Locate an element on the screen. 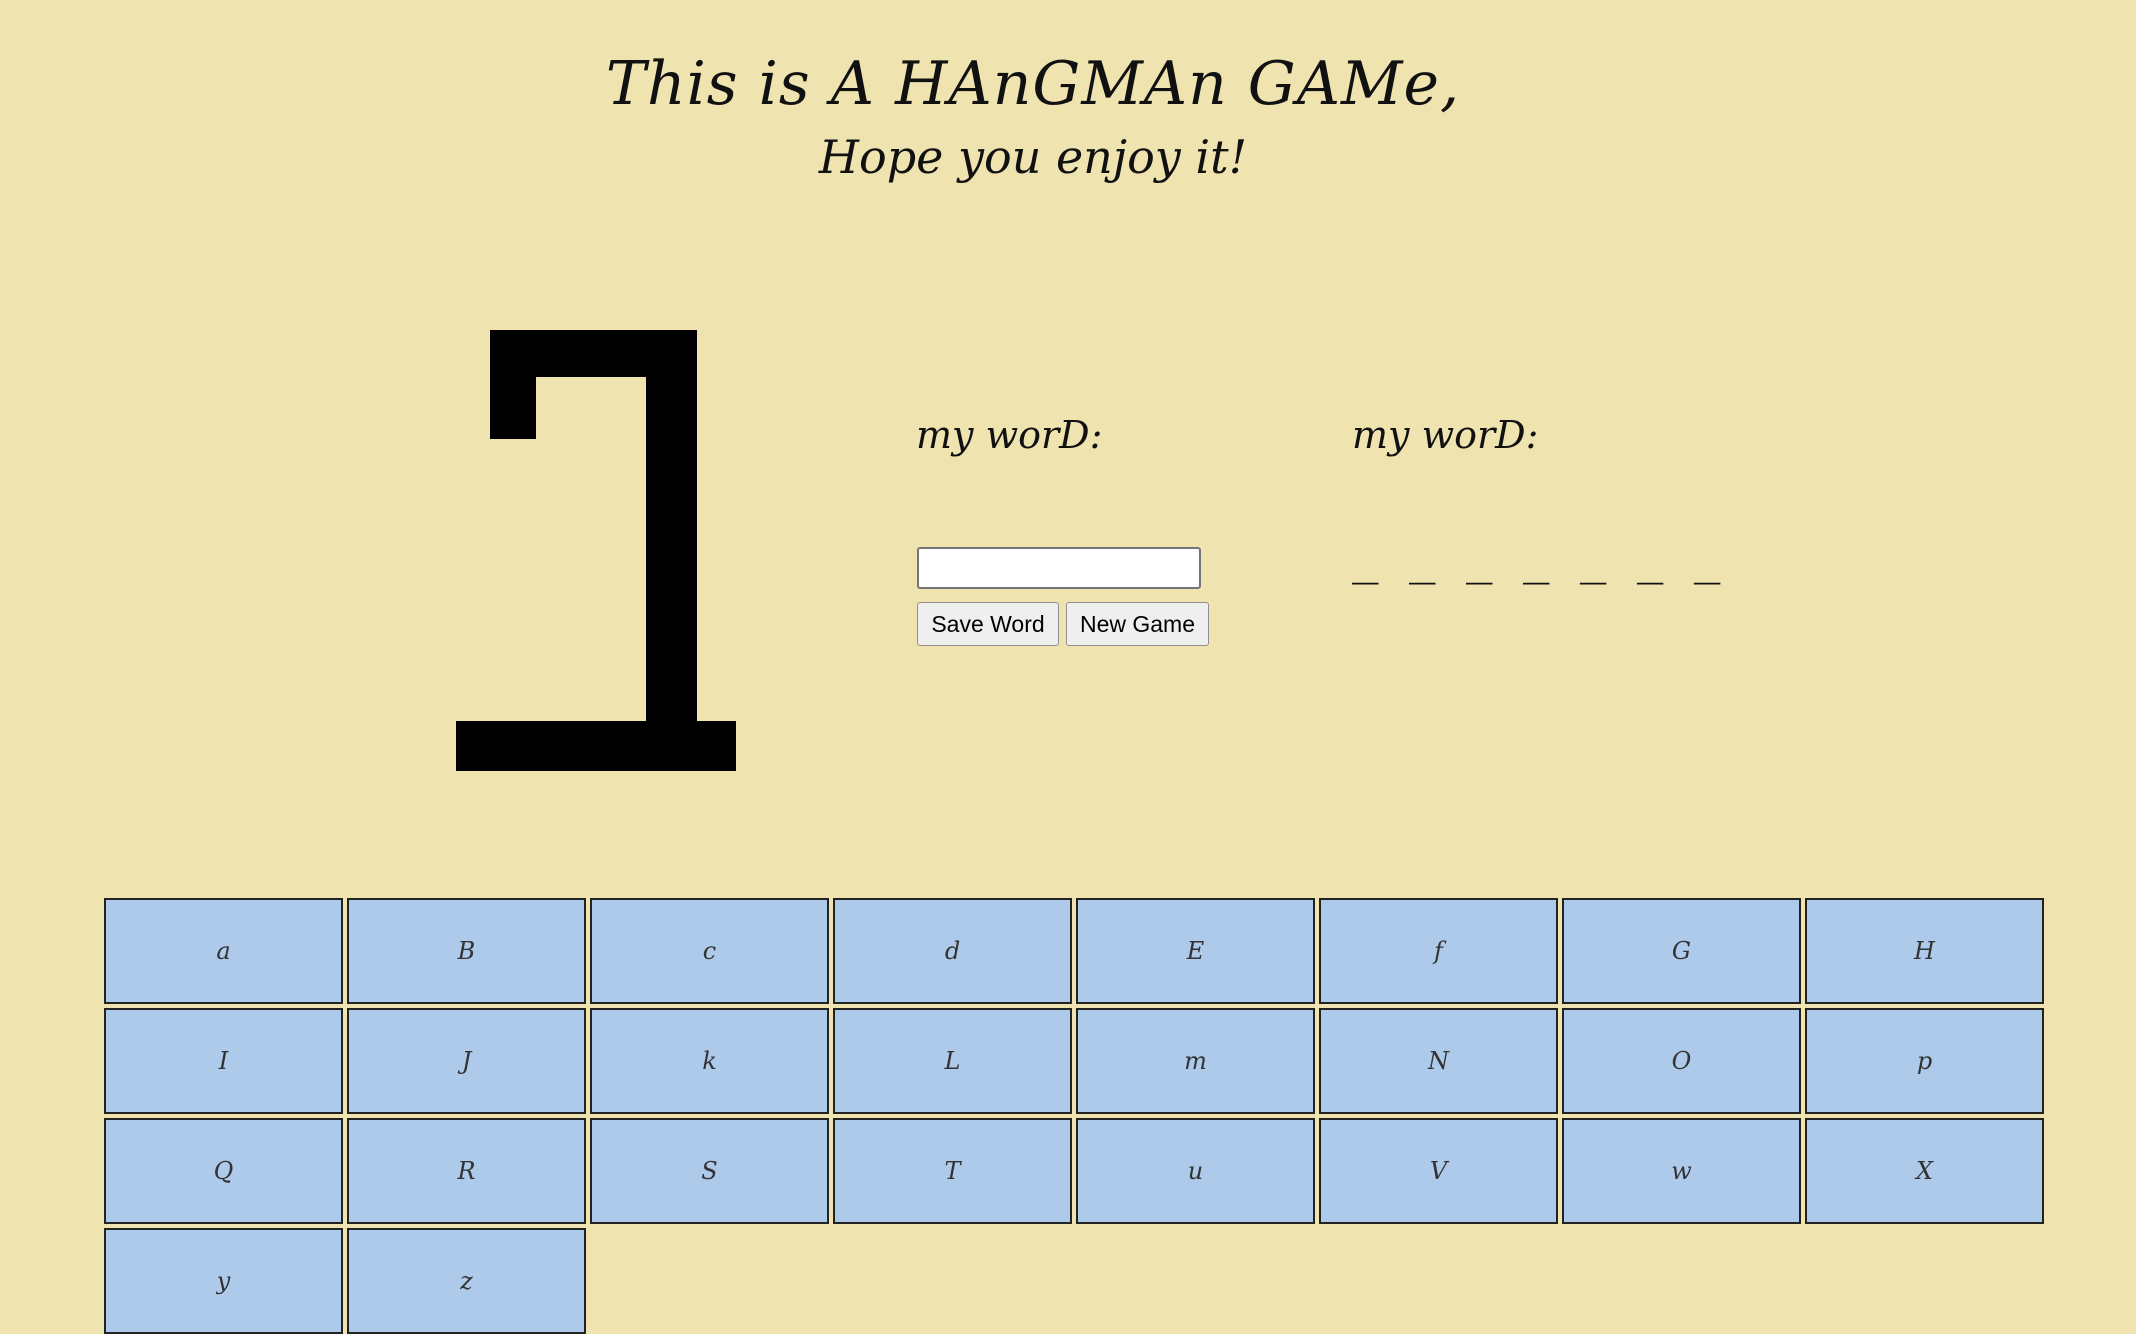 Image resolution: width=2136 pixels, height=1334 pixels. save-word-button: Save Word is located at coordinates (988, 624).